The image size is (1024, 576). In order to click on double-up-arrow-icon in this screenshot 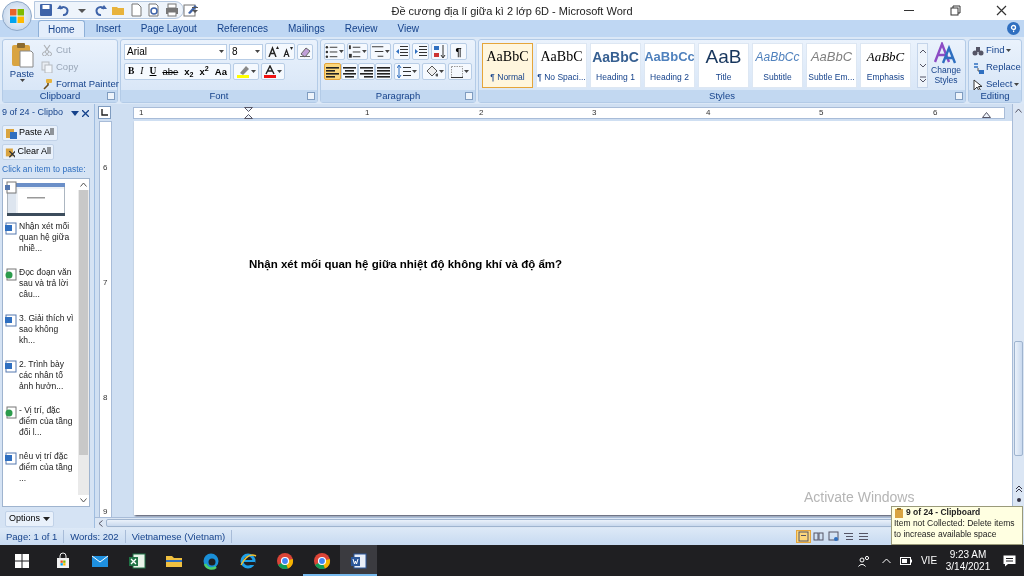, I will do `click(1018, 488)`.